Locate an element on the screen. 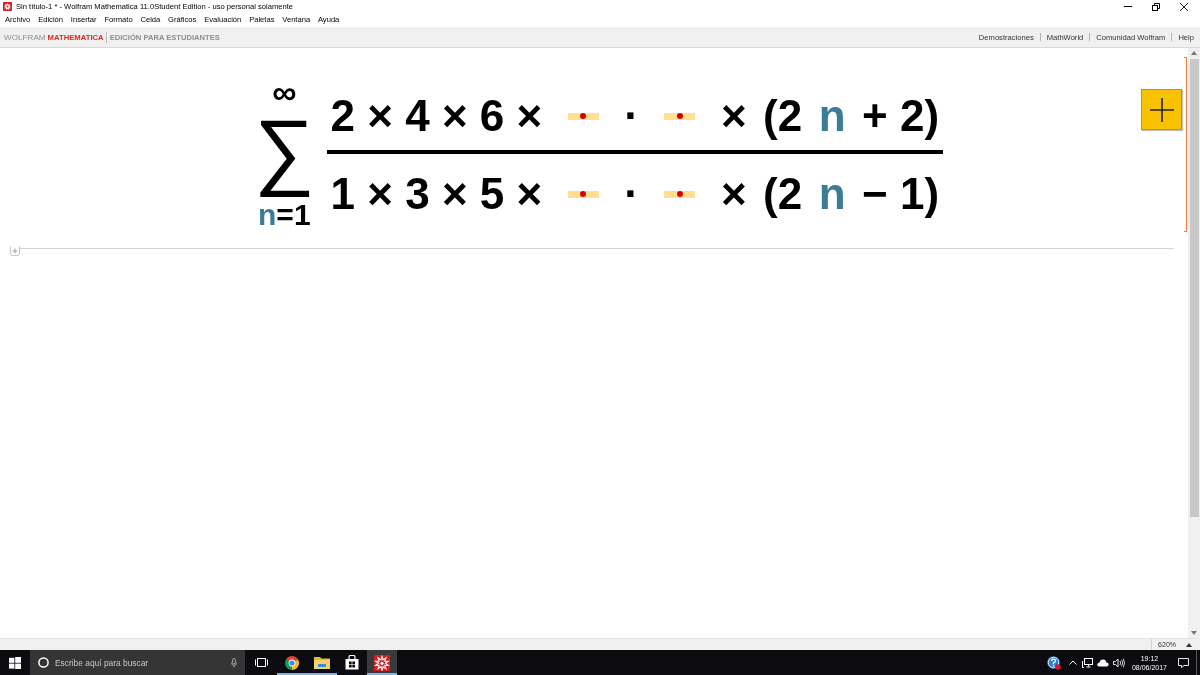  plus-icon is located at coordinates (1161, 109).